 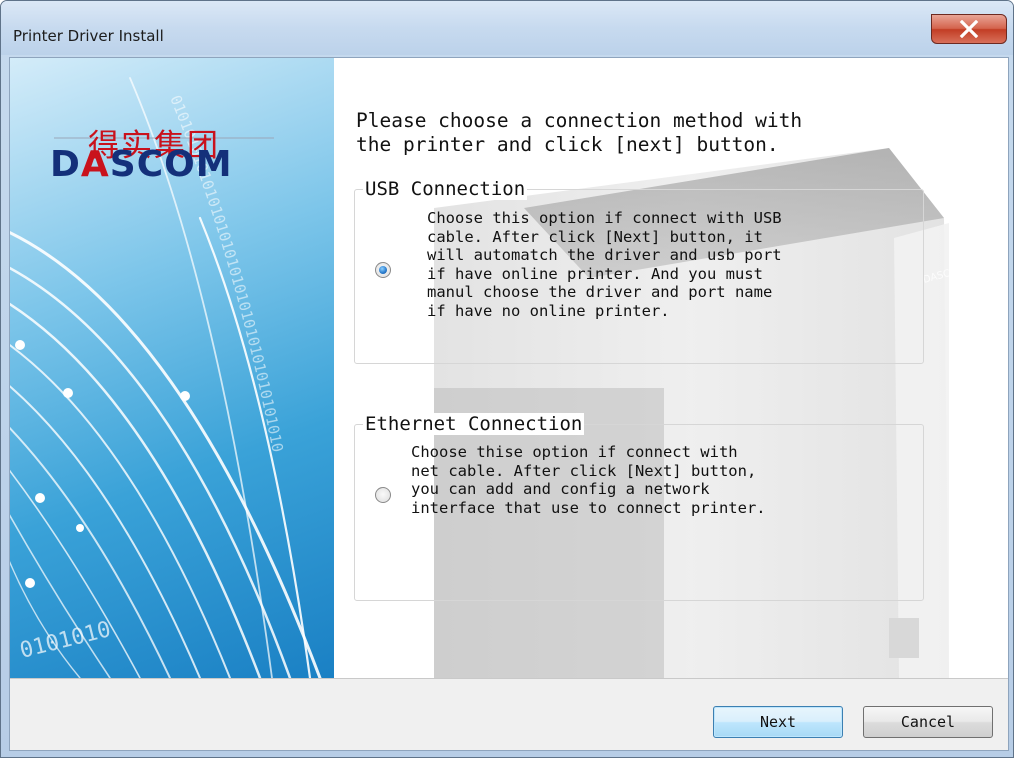 I want to click on next-button: Next, so click(x=778, y=722).